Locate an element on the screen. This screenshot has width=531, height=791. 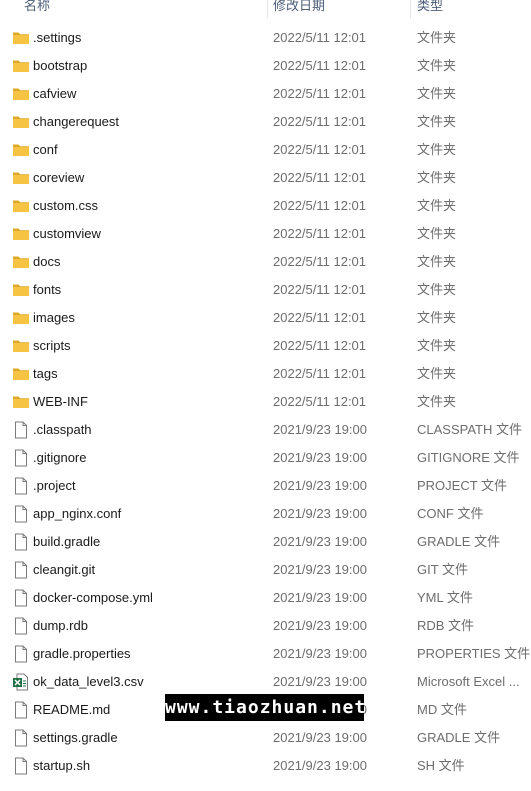
file-type: CONF 文件 is located at coordinates (450, 513).